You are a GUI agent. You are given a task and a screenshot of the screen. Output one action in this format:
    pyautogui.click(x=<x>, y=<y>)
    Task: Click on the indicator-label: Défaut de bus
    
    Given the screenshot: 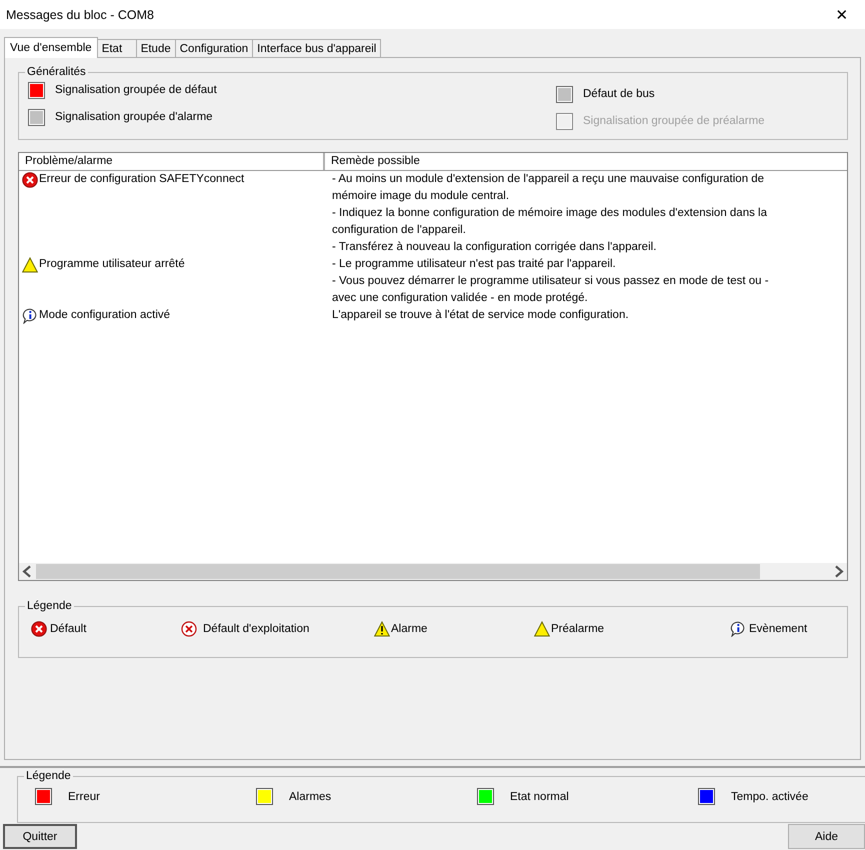 What is the action you would take?
    pyautogui.click(x=619, y=94)
    